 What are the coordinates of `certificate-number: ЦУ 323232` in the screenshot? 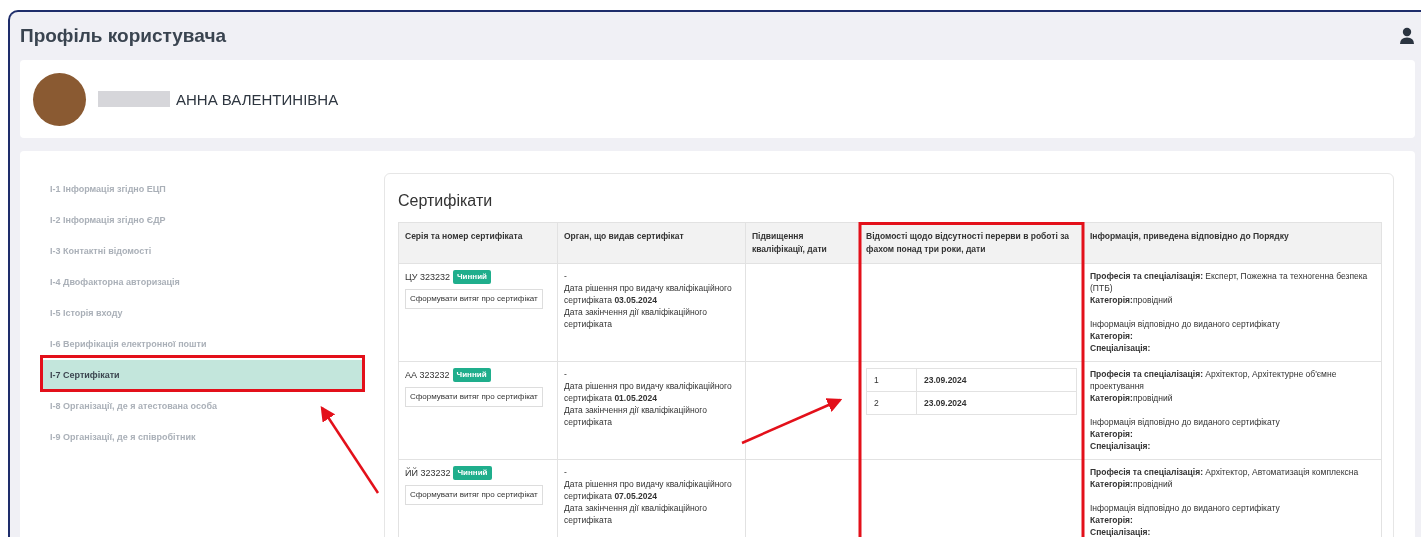 It's located at (427, 277).